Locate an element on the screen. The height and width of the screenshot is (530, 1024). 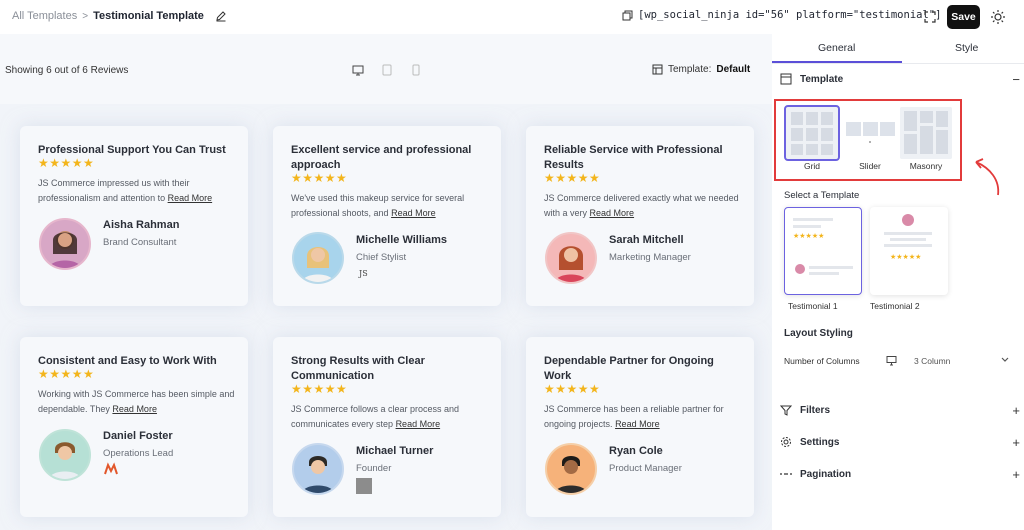
gear-icon is located at coordinates (786, 442).